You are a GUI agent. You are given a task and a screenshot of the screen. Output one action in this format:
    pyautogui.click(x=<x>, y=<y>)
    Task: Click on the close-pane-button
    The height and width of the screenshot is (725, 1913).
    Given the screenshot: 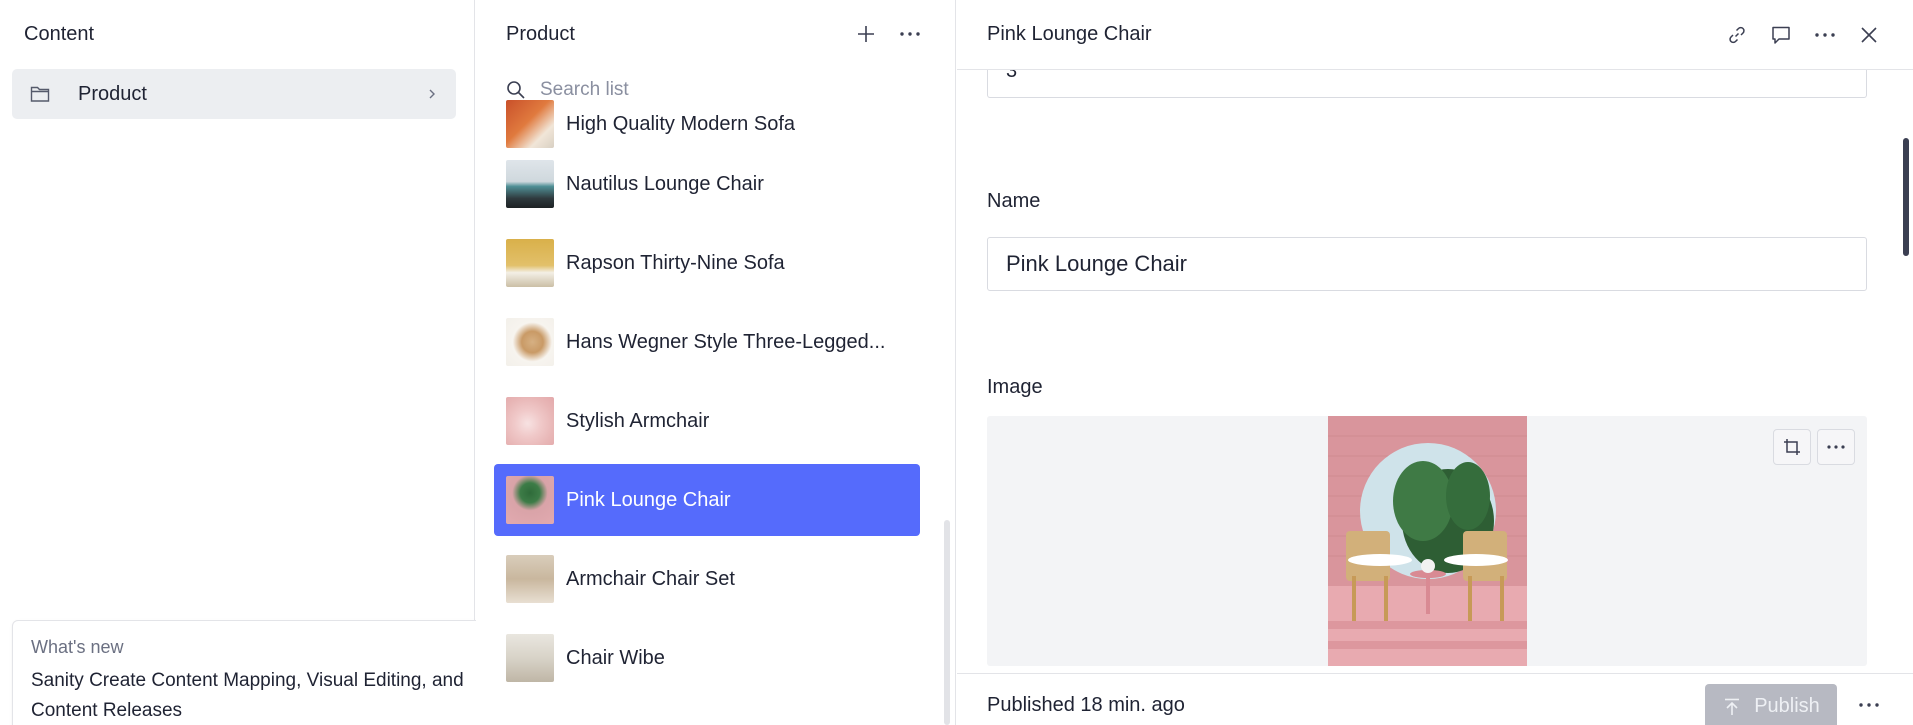 What is the action you would take?
    pyautogui.click(x=1869, y=35)
    